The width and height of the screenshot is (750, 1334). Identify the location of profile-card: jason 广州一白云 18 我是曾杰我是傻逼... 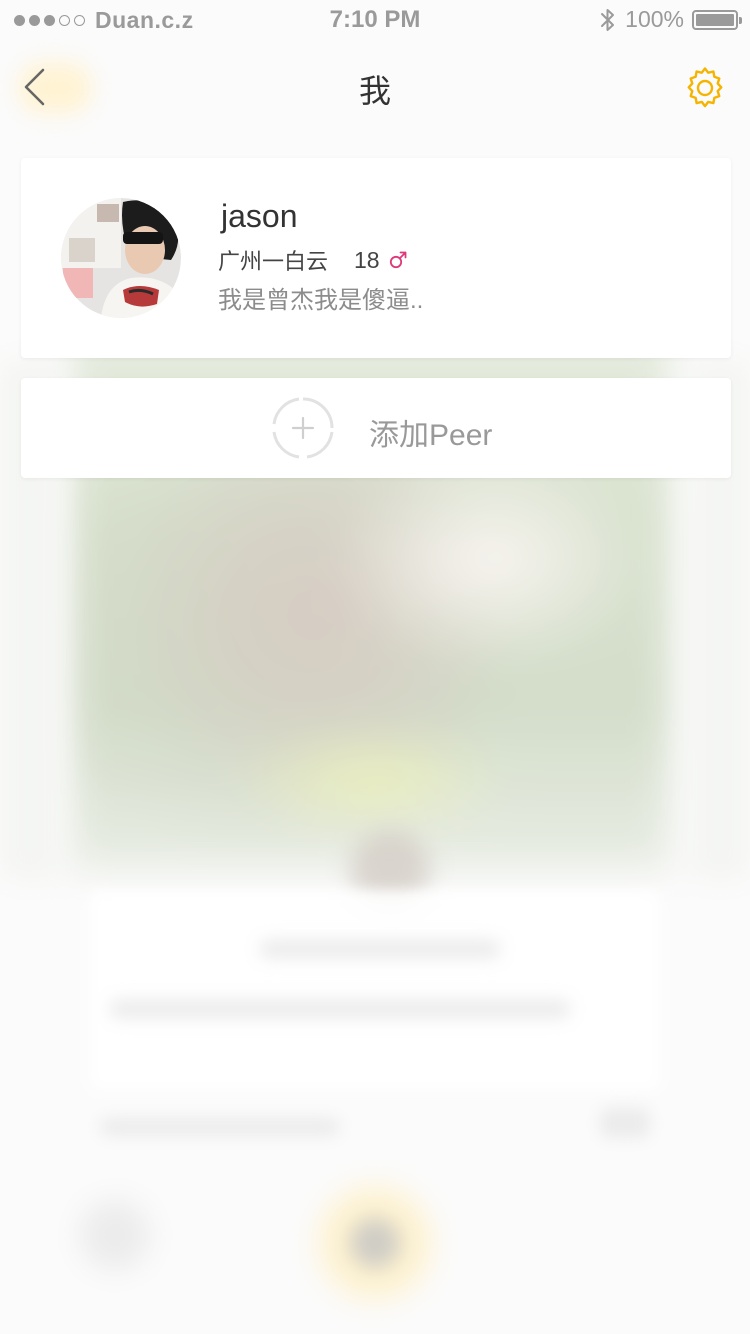
(376, 258).